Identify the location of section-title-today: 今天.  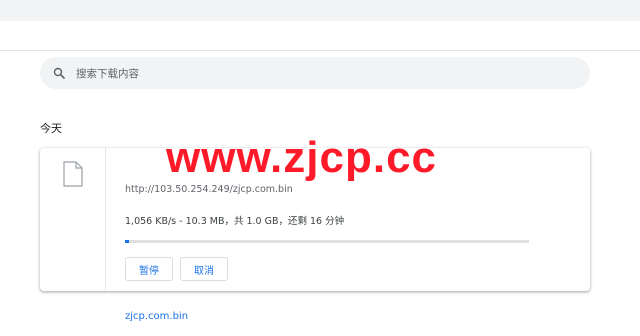
(51, 128).